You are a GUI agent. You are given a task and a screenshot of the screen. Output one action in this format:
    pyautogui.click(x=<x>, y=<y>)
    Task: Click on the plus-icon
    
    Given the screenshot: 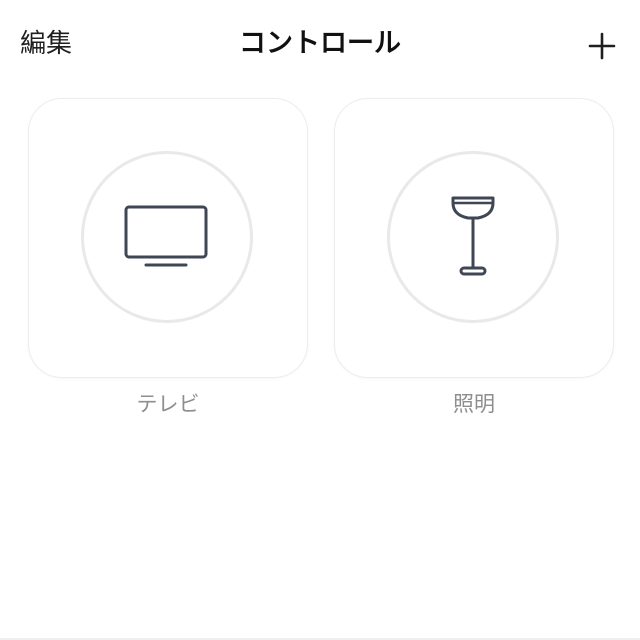 What is the action you would take?
    pyautogui.click(x=602, y=46)
    